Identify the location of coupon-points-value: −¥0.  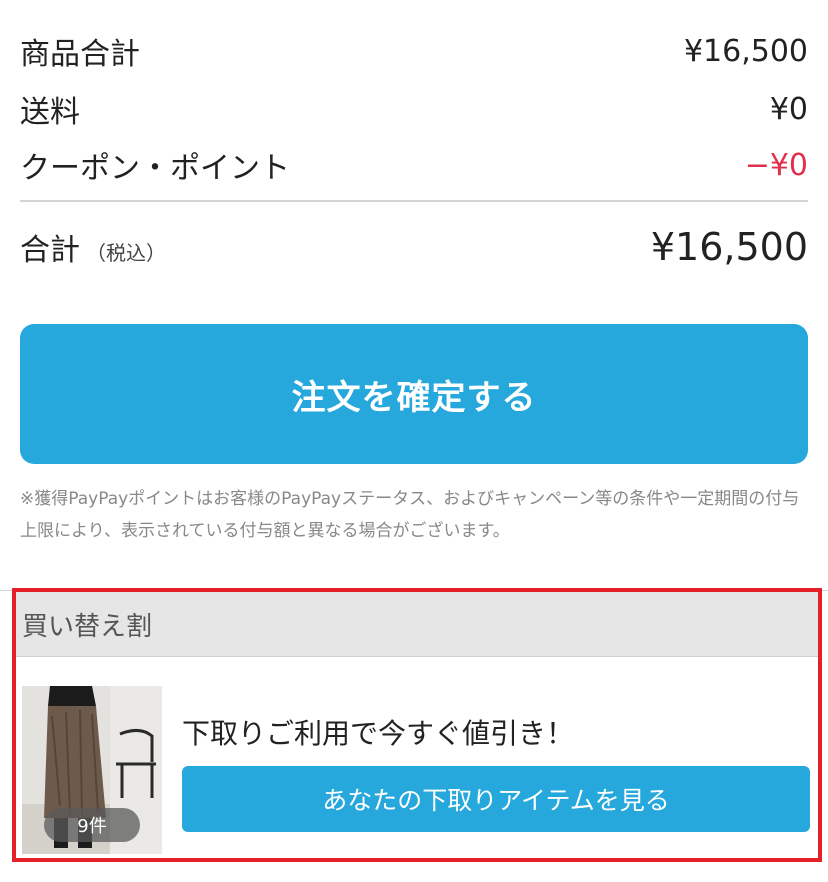
(776, 165).